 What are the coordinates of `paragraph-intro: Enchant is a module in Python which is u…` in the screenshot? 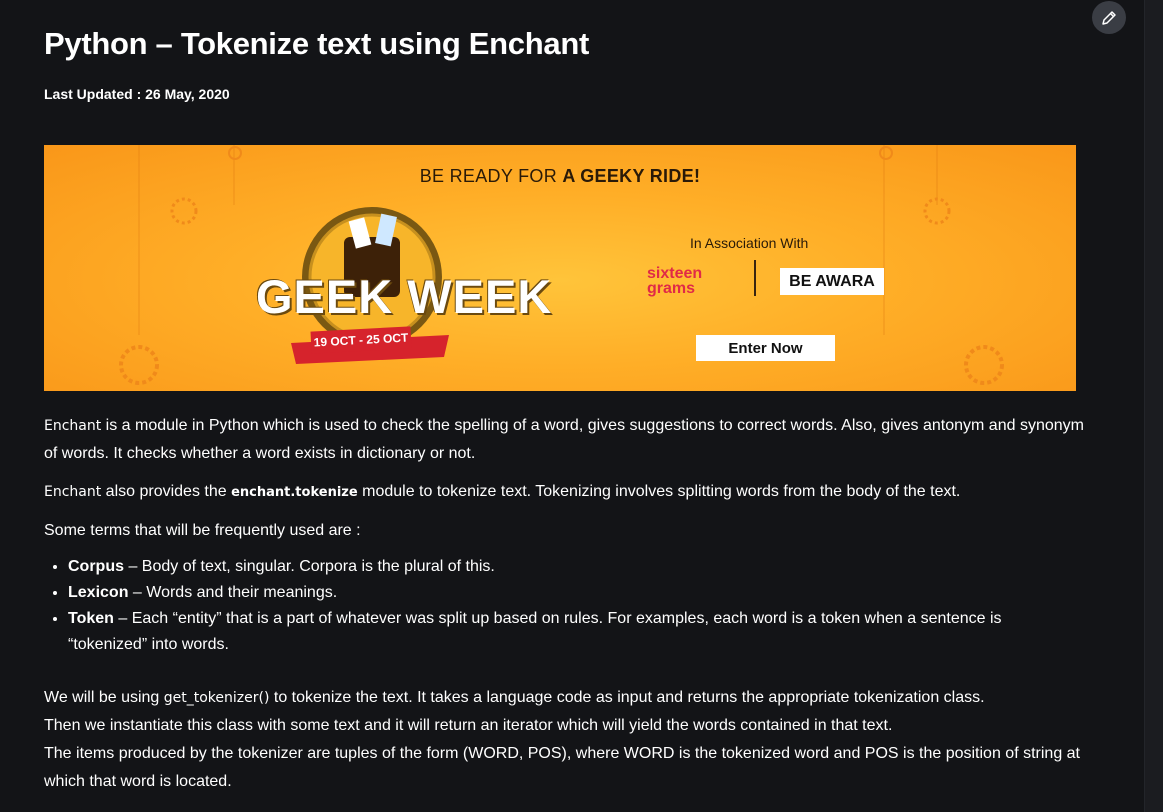 It's located at (564, 440).